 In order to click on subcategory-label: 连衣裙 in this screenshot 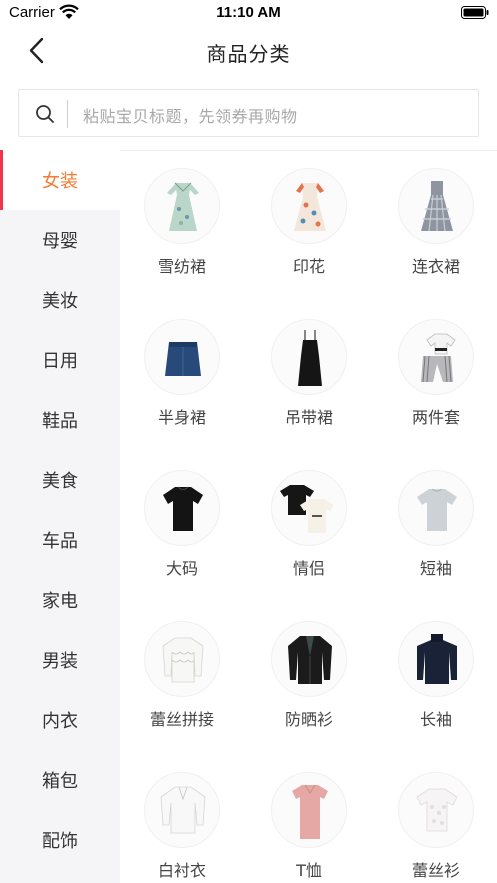, I will do `click(435, 266)`.